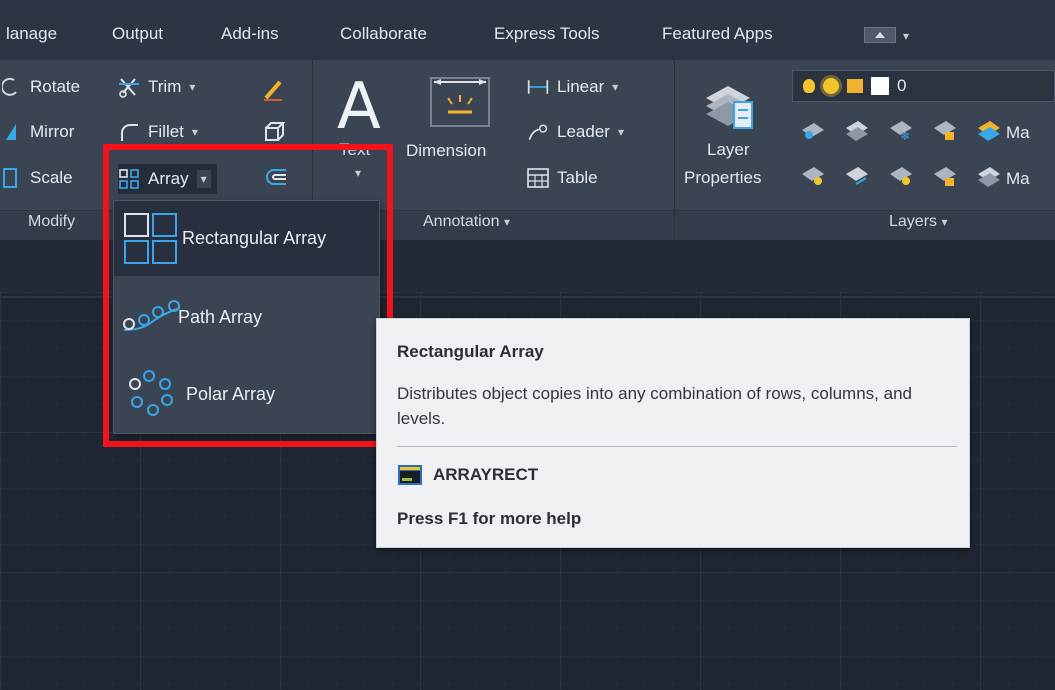 The width and height of the screenshot is (1055, 690). I want to click on layer-walk-icon, so click(857, 178).